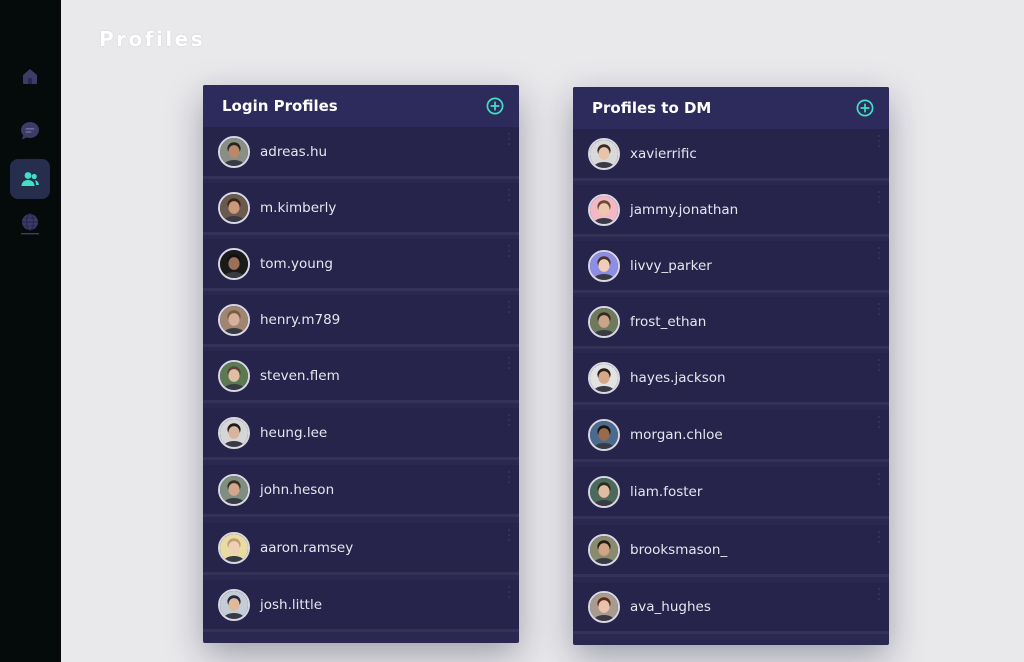 Image resolution: width=1024 pixels, height=662 pixels. I want to click on nav-browser-button, so click(30, 225).